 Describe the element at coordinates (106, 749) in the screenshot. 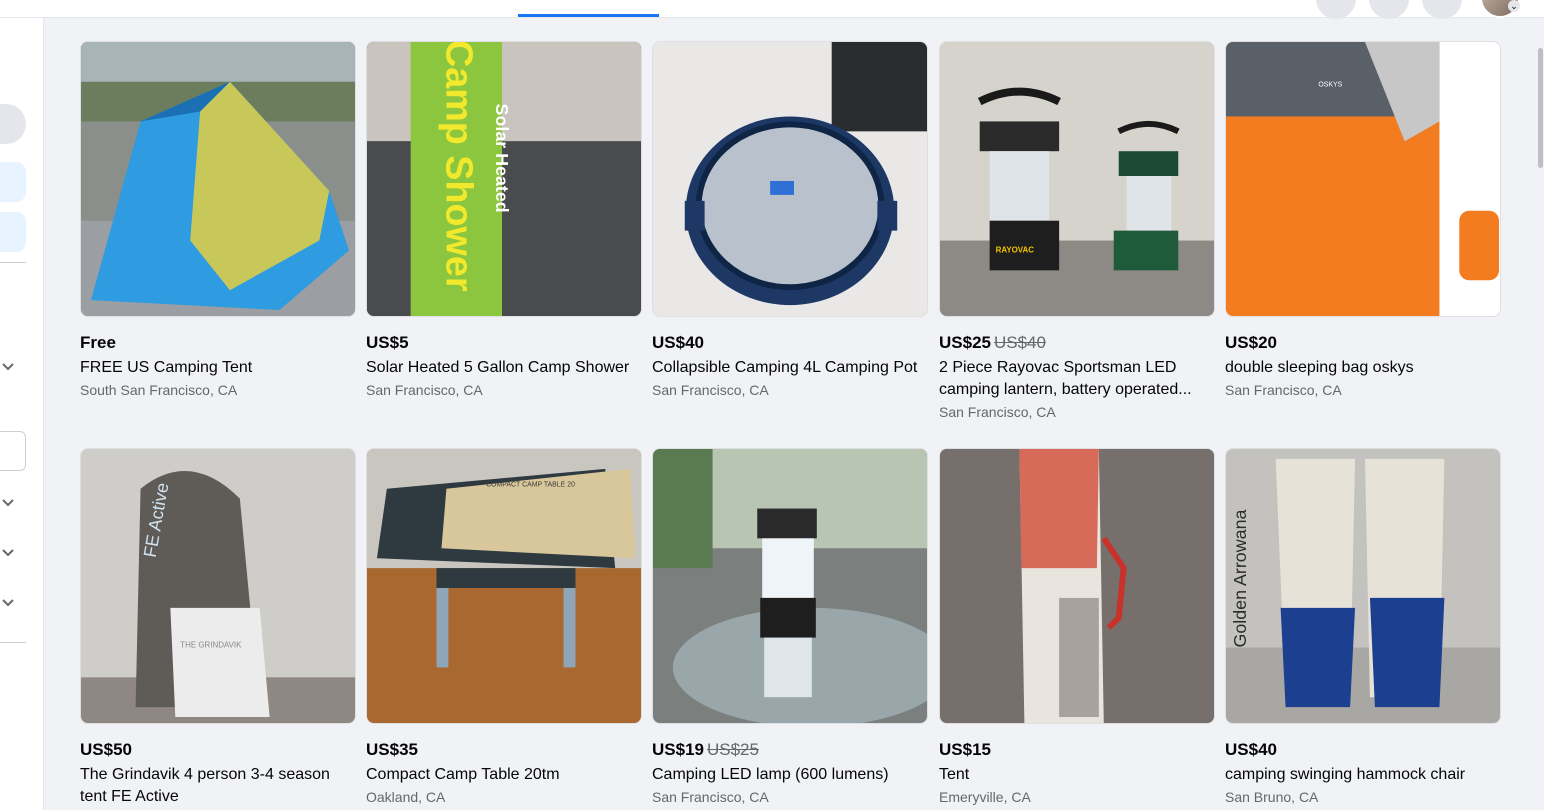

I see `listing-price: US$50` at that location.